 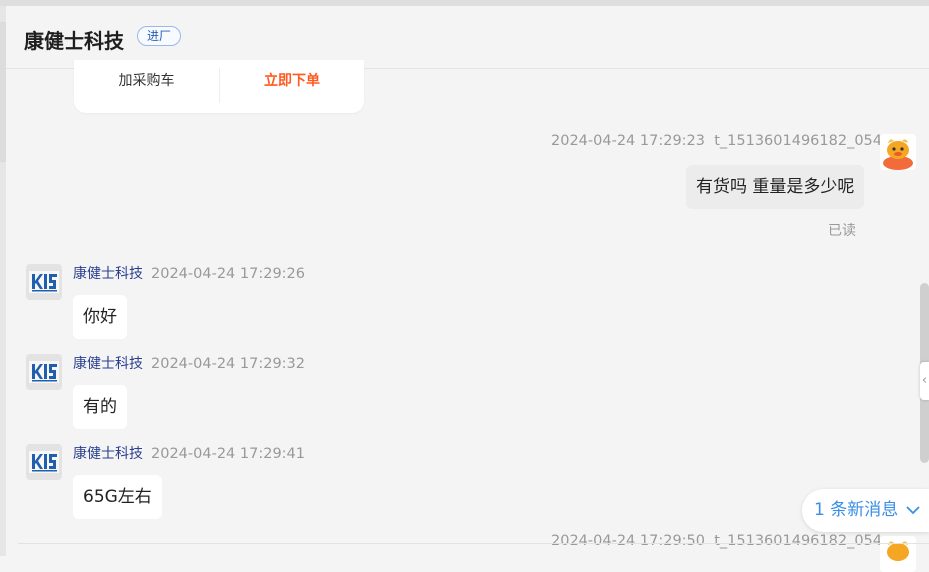 What do you see at coordinates (159, 36) in the screenshot?
I see `shop-badge: 进厂` at bounding box center [159, 36].